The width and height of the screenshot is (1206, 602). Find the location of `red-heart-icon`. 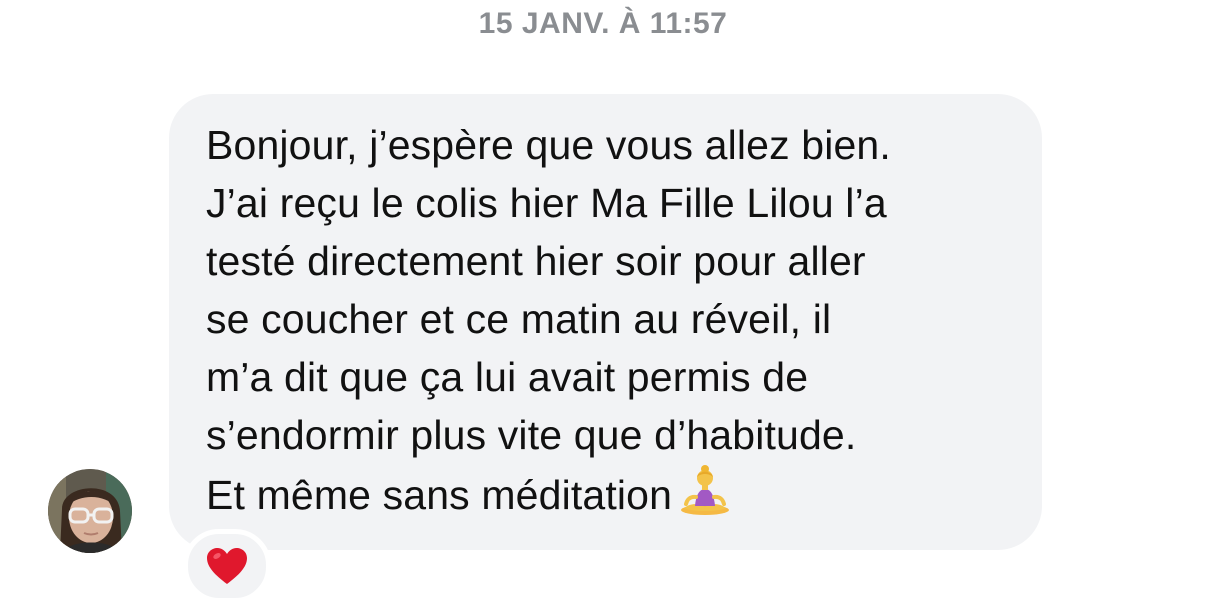

red-heart-icon is located at coordinates (227, 566).